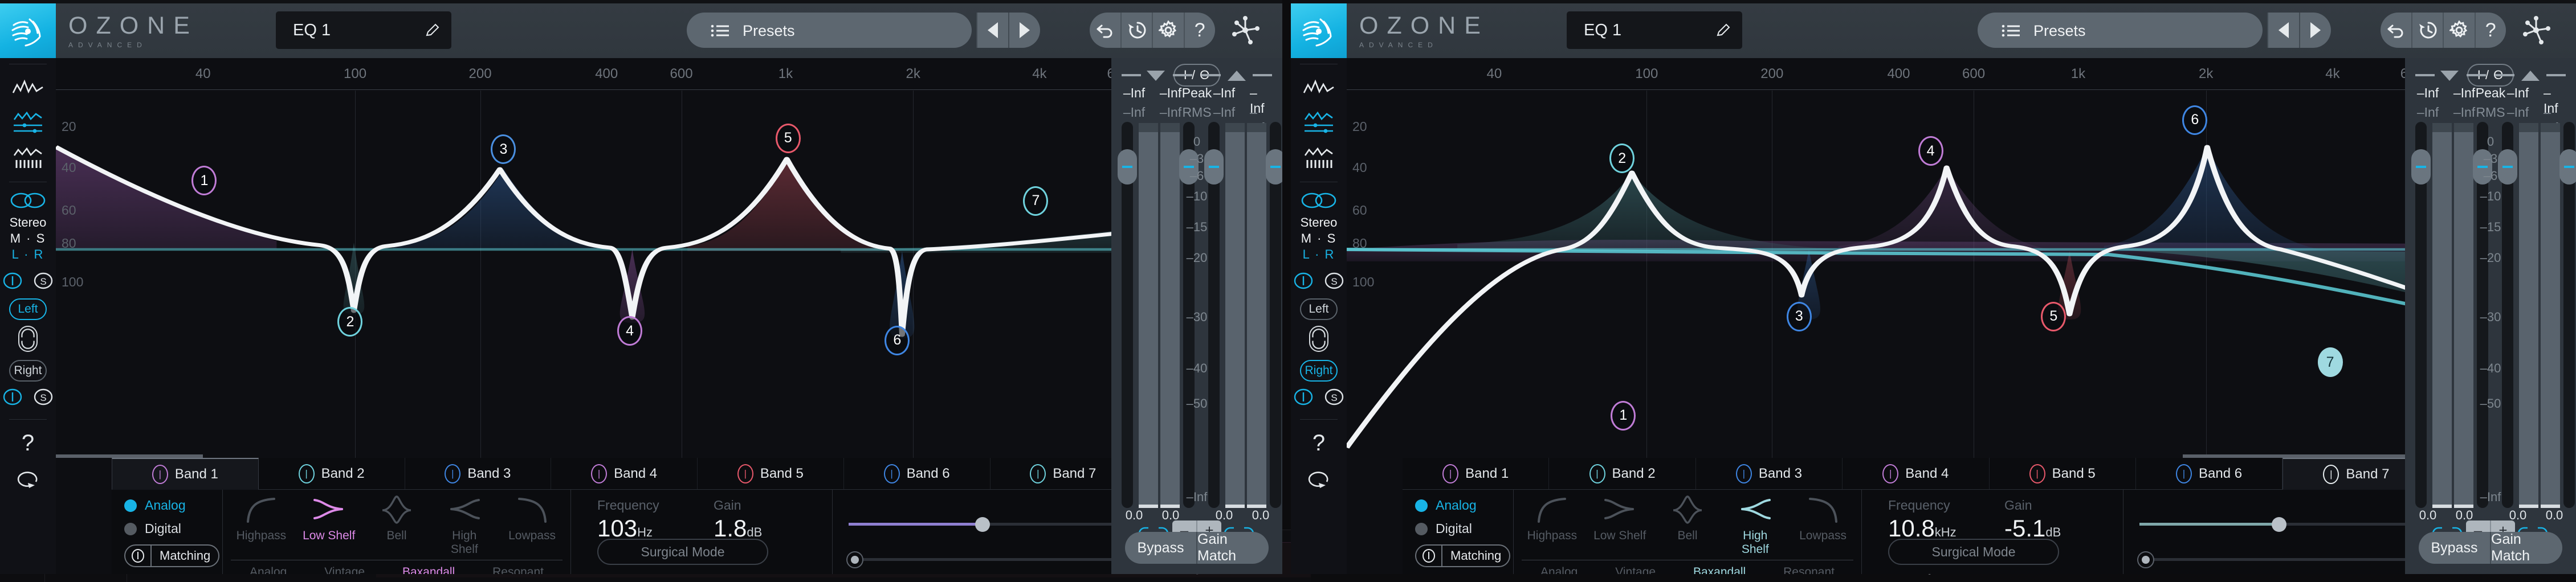 This screenshot has width=2576, height=582. I want to click on sidebar-item-gain-bars, so click(1319, 158).